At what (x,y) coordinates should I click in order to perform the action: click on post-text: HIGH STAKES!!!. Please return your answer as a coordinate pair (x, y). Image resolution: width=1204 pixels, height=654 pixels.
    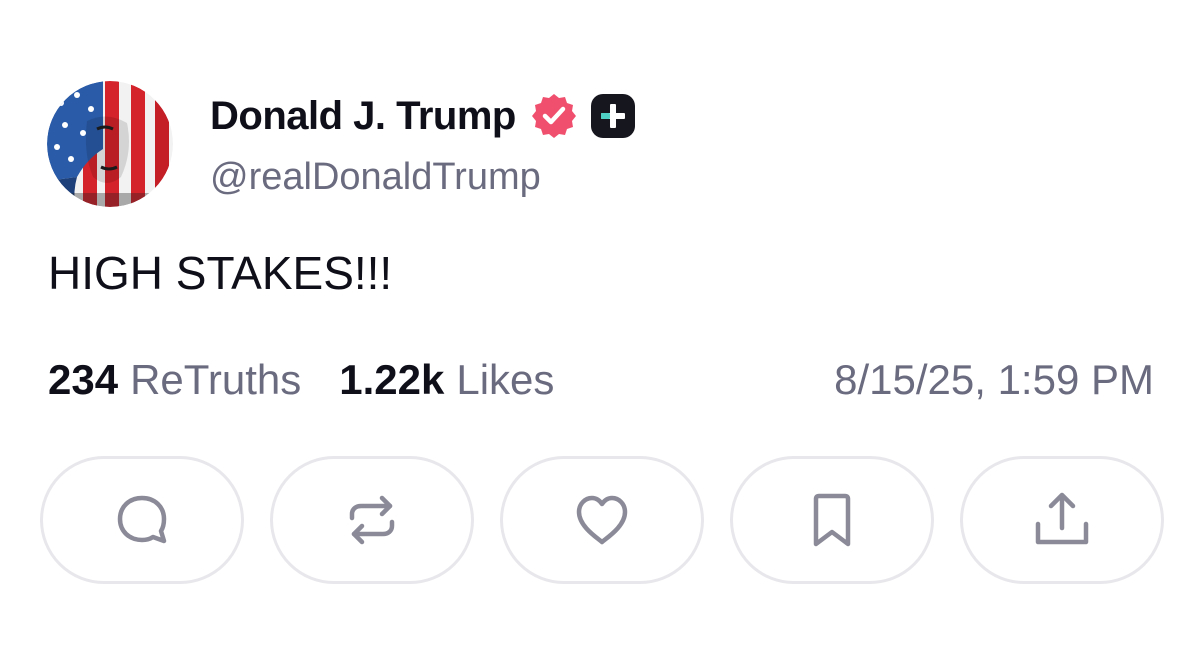
    Looking at the image, I should click on (220, 273).